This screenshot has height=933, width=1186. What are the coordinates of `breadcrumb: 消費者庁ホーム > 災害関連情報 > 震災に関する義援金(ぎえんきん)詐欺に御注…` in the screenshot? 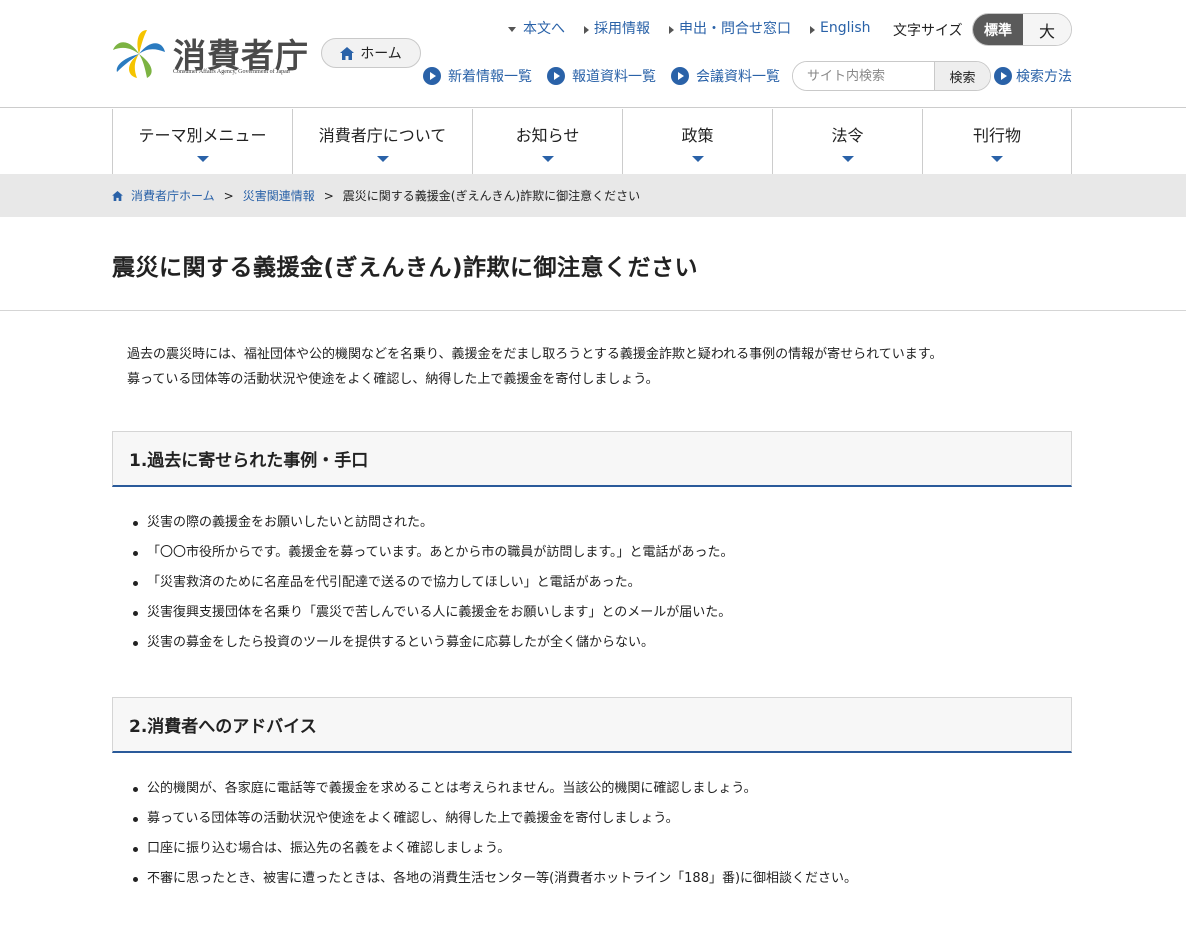 It's located at (593, 195).